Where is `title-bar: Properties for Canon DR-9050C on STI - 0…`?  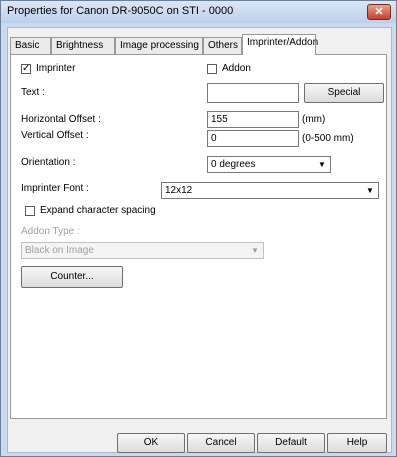
title-bar: Properties for Canon DR-9050C on STI - 0… is located at coordinates (198, 12).